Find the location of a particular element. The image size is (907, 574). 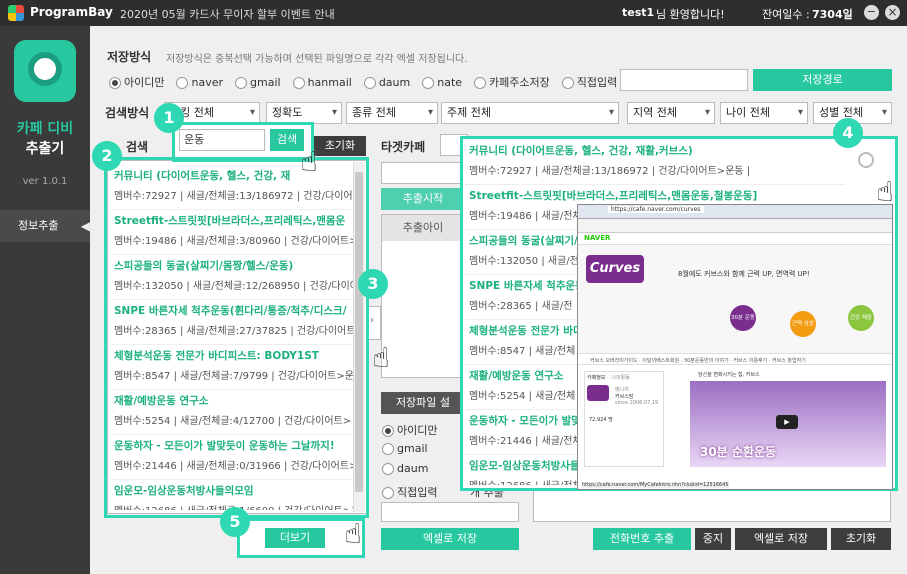

video-banner: 당신을 변화시키는 힘, 커브스 is located at coordinates (729, 375).